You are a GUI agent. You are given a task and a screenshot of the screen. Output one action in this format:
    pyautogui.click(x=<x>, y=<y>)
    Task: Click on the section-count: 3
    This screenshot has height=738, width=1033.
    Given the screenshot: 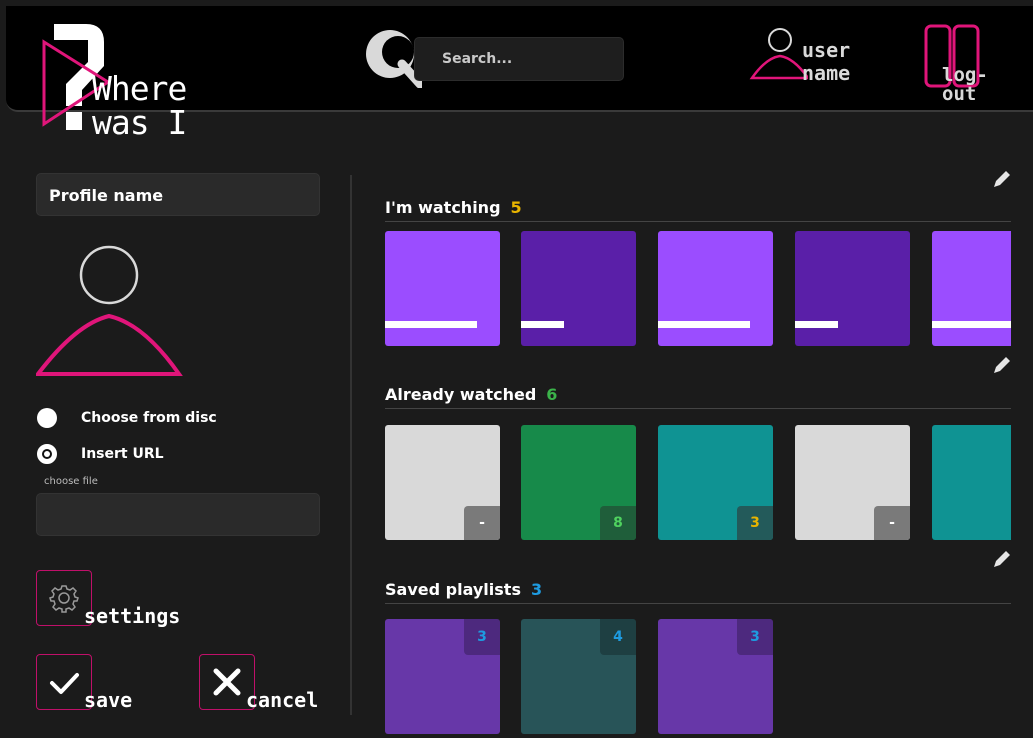 What is the action you would take?
    pyautogui.click(x=536, y=589)
    